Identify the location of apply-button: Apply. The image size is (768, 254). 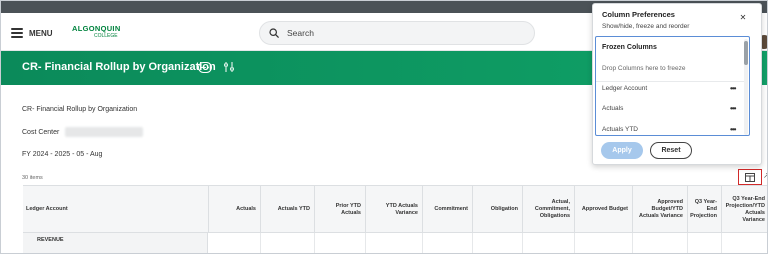
(622, 150).